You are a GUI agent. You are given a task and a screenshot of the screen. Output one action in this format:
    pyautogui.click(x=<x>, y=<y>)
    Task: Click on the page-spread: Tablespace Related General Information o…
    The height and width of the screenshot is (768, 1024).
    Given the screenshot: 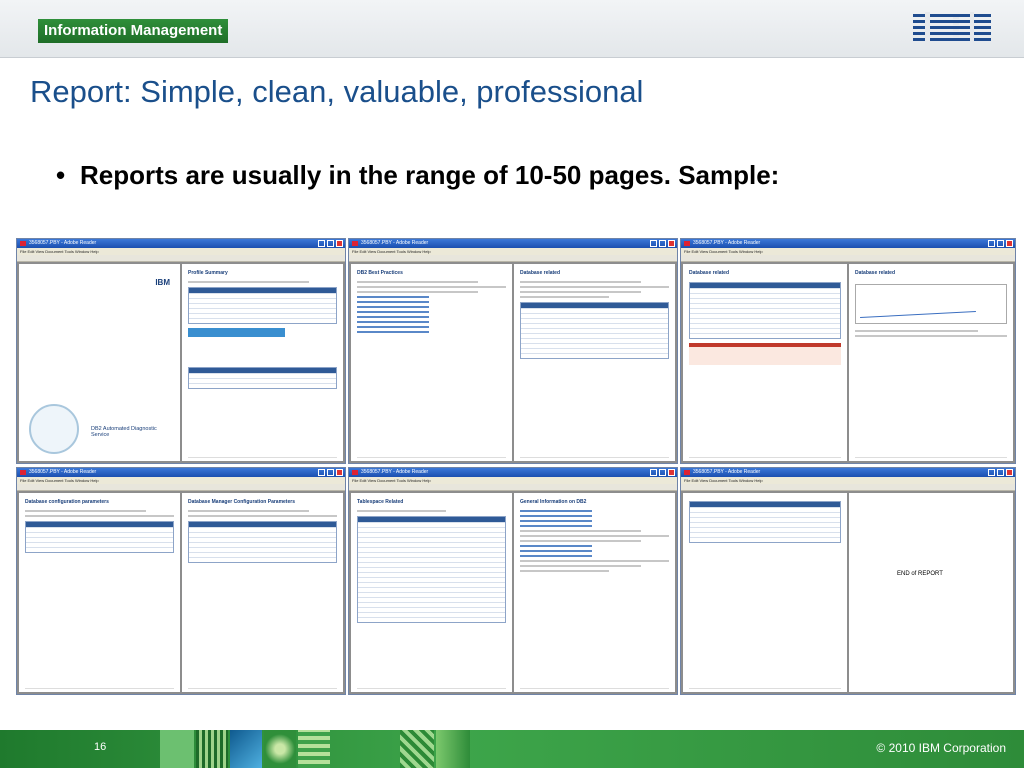 What is the action you would take?
    pyautogui.click(x=513, y=592)
    